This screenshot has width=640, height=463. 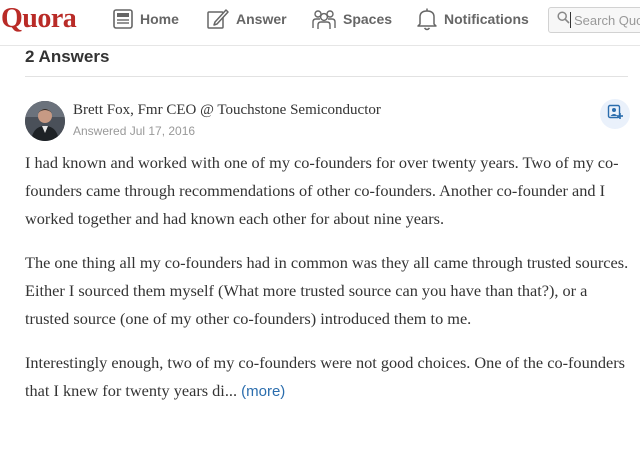 I want to click on nav-notifications: Notifications, so click(x=472, y=19).